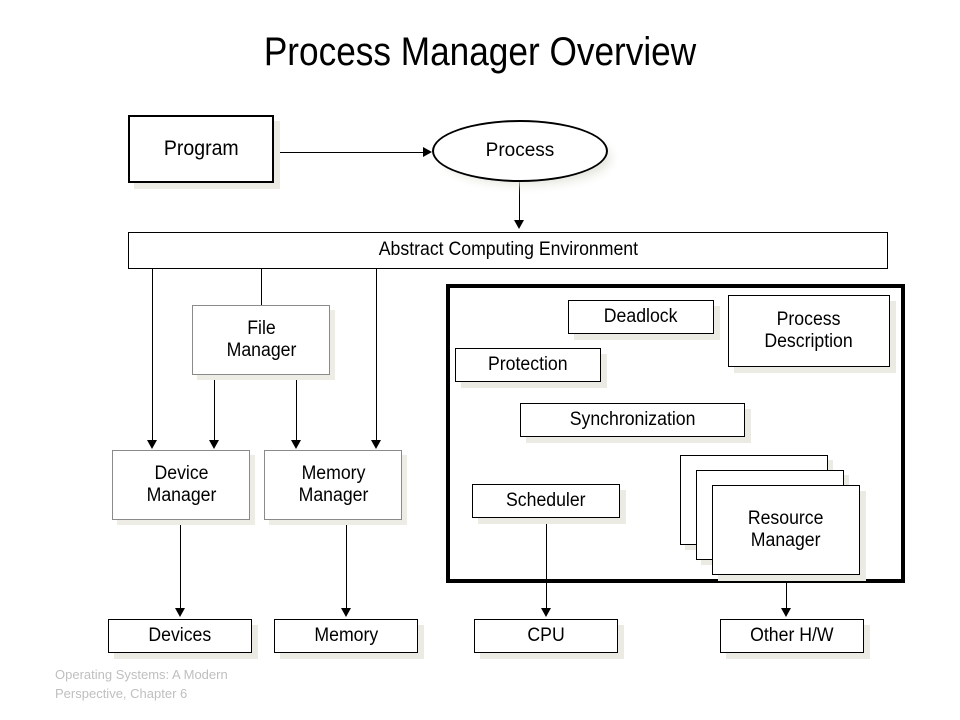 This screenshot has height=720, width=960. Describe the element at coordinates (121, 693) in the screenshot. I see `footer-line-2: Perspective, Chapter 6` at that location.